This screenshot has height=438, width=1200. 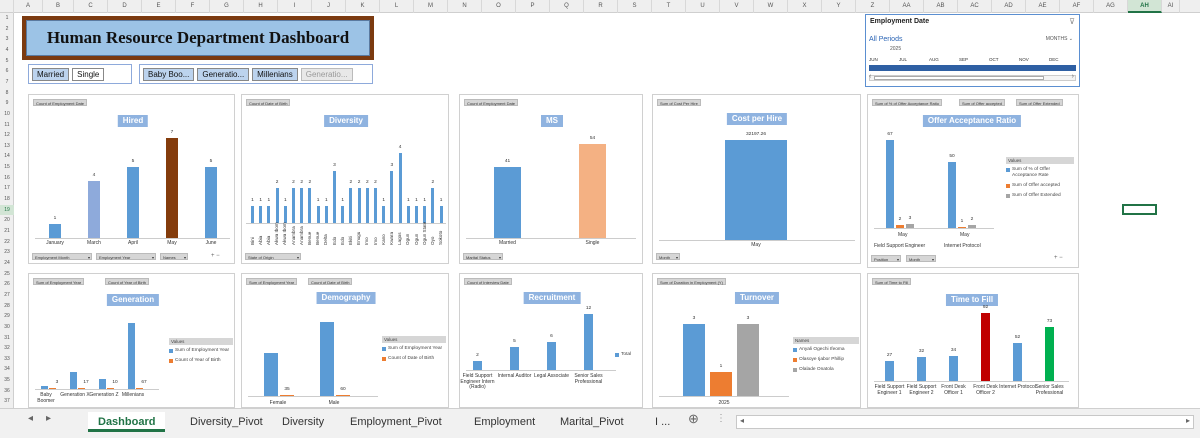 I want to click on corner-cell, so click(x=7, y=6).